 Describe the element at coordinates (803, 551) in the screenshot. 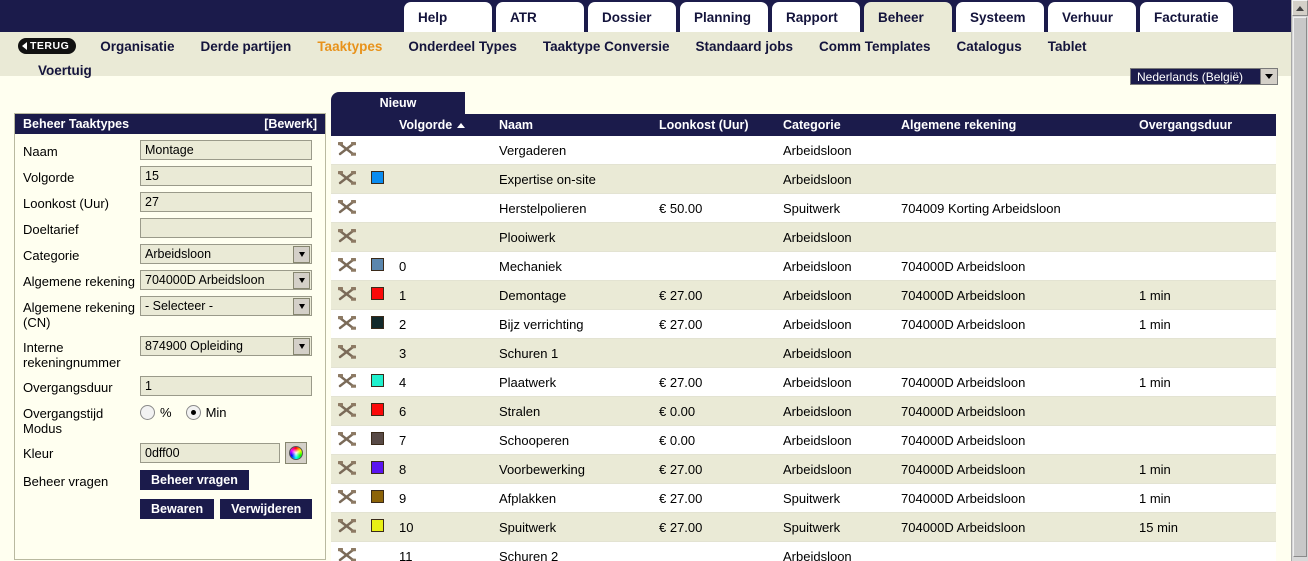

I see `table-row: 11 Schuren 2 Arbeidsloon` at that location.